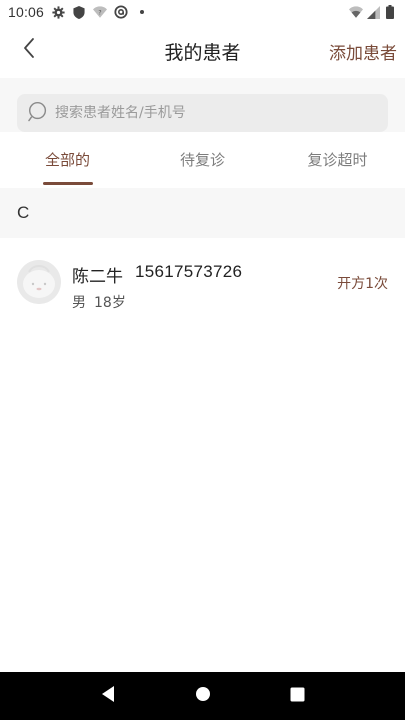  Describe the element at coordinates (97, 277) in the screenshot. I see `patient-name: 陈二牛` at that location.